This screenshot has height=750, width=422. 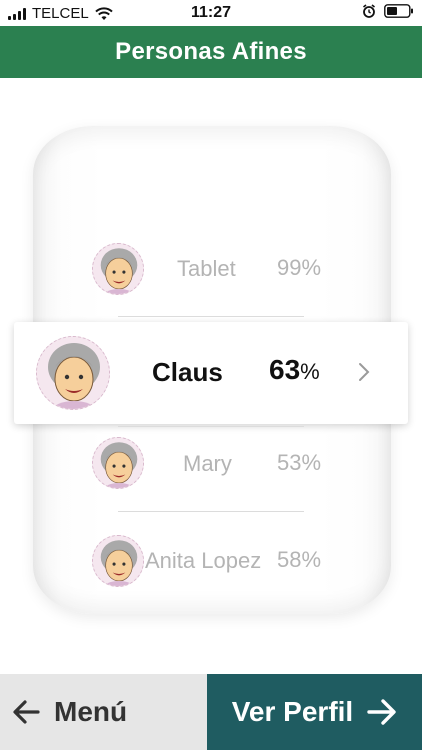 What do you see at coordinates (207, 463) in the screenshot?
I see `person-name: Mary` at bounding box center [207, 463].